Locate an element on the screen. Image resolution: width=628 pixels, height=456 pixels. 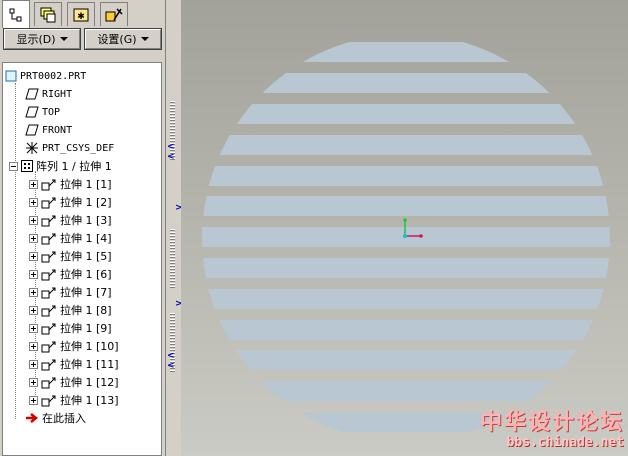
tree-menu-bar: 显示(D) 设置(G) is located at coordinates (82, 39).